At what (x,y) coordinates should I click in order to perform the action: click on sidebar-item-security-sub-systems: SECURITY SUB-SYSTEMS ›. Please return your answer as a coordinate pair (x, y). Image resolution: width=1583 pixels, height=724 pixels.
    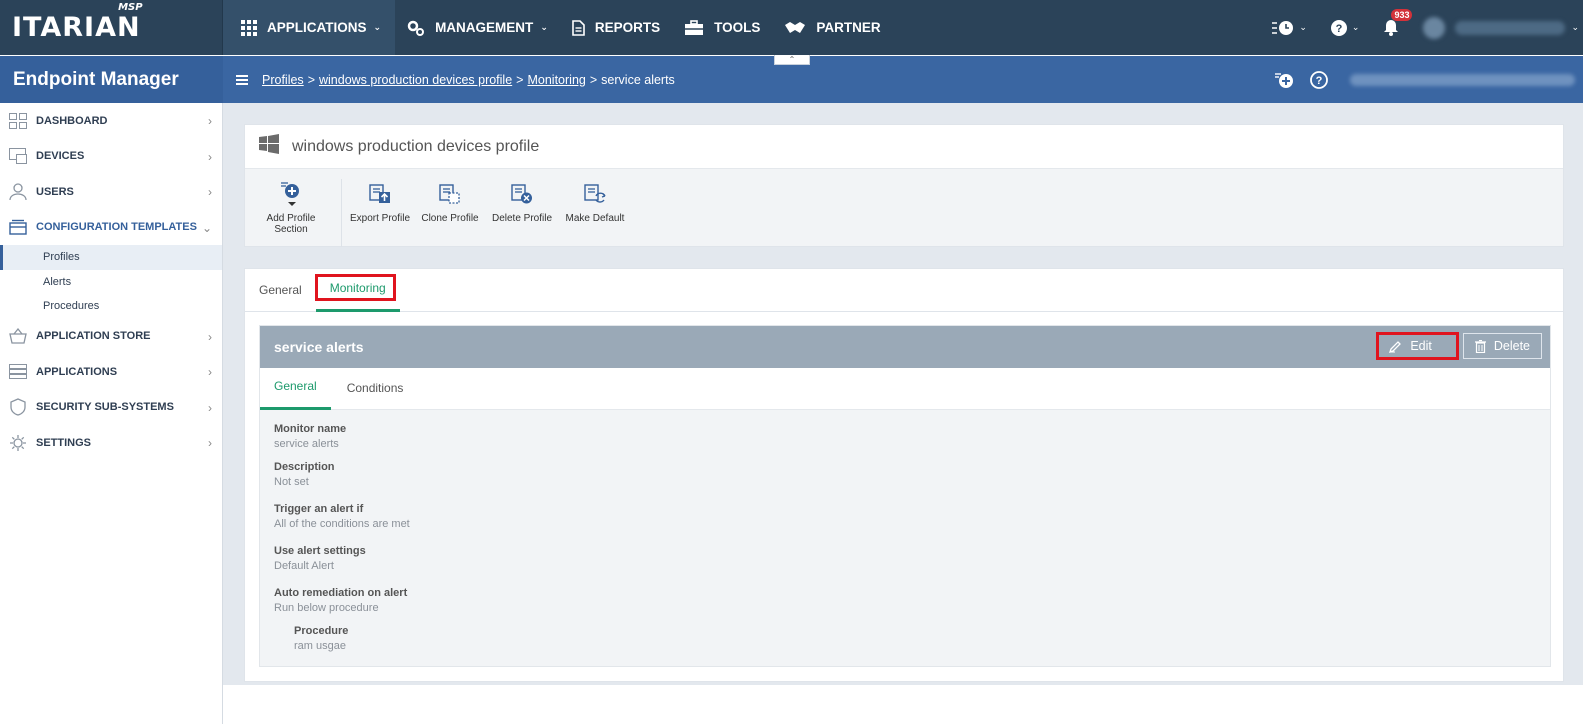
    Looking at the image, I should click on (111, 408).